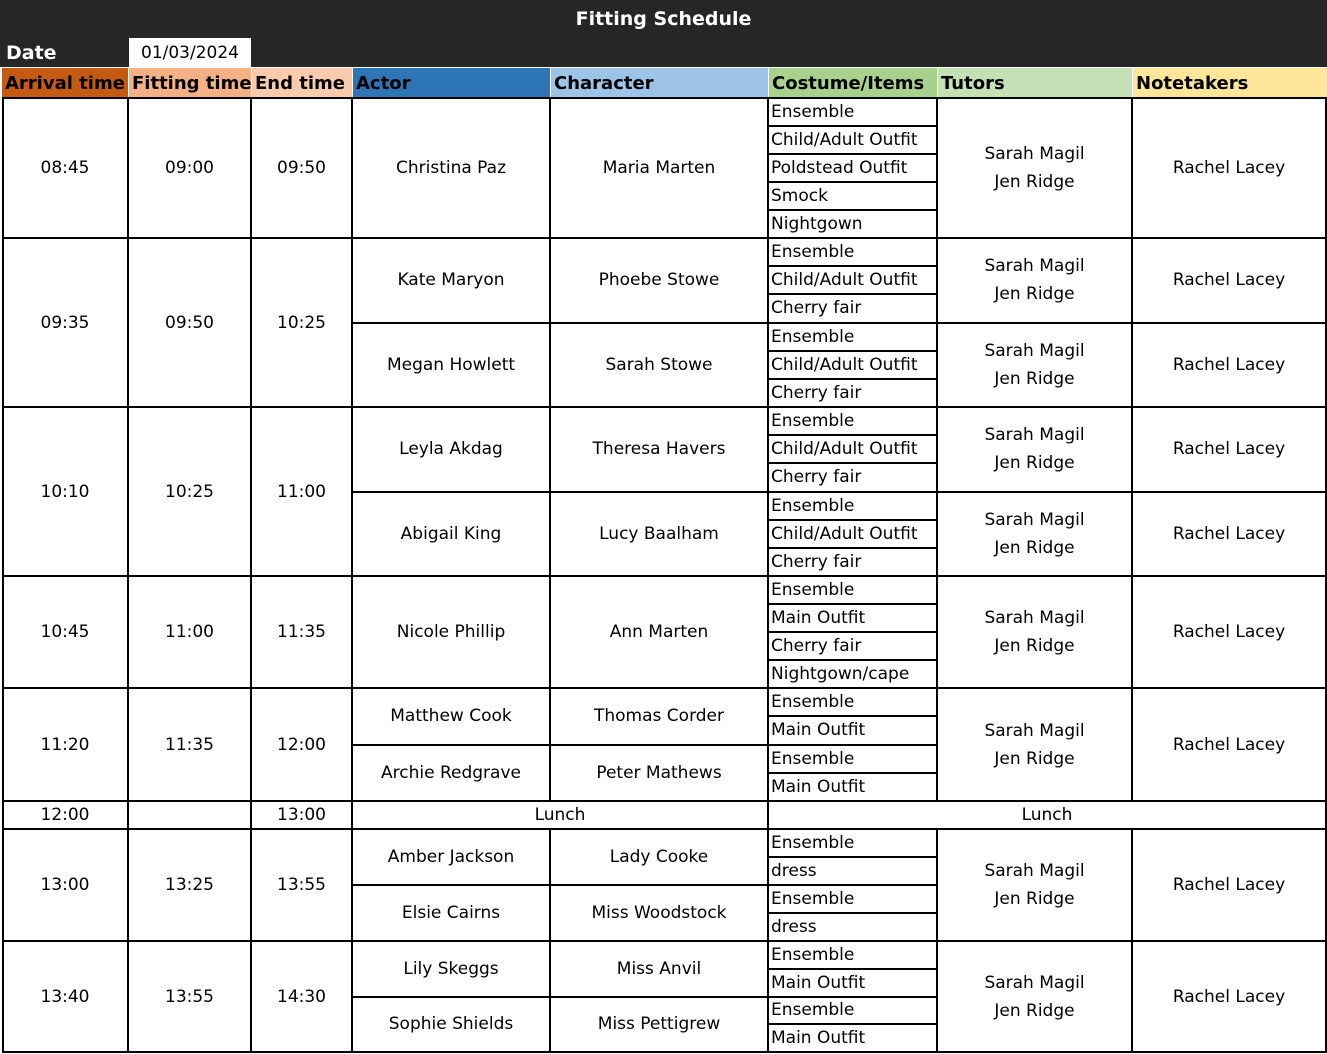  I want to click on character-name: Lucy Baalham, so click(659, 533).